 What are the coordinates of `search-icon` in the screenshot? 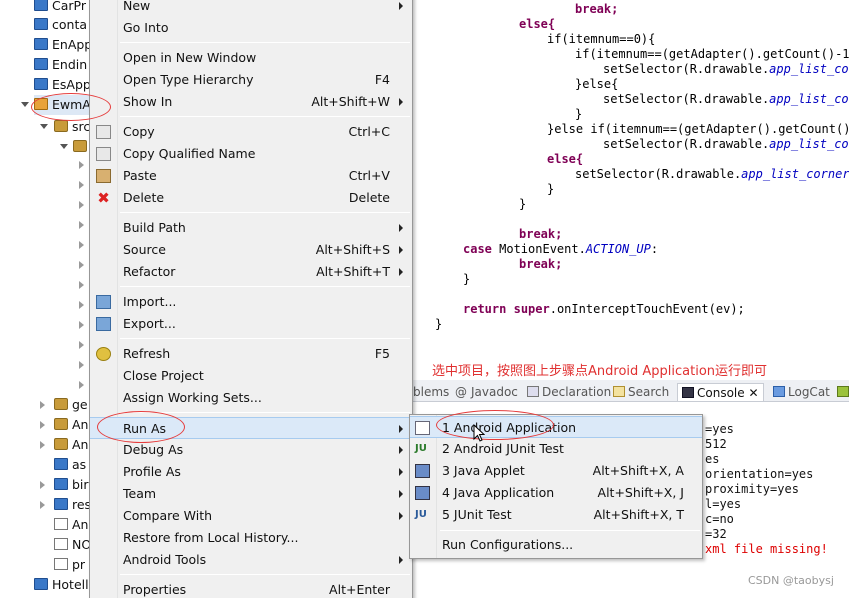 It's located at (619, 391).